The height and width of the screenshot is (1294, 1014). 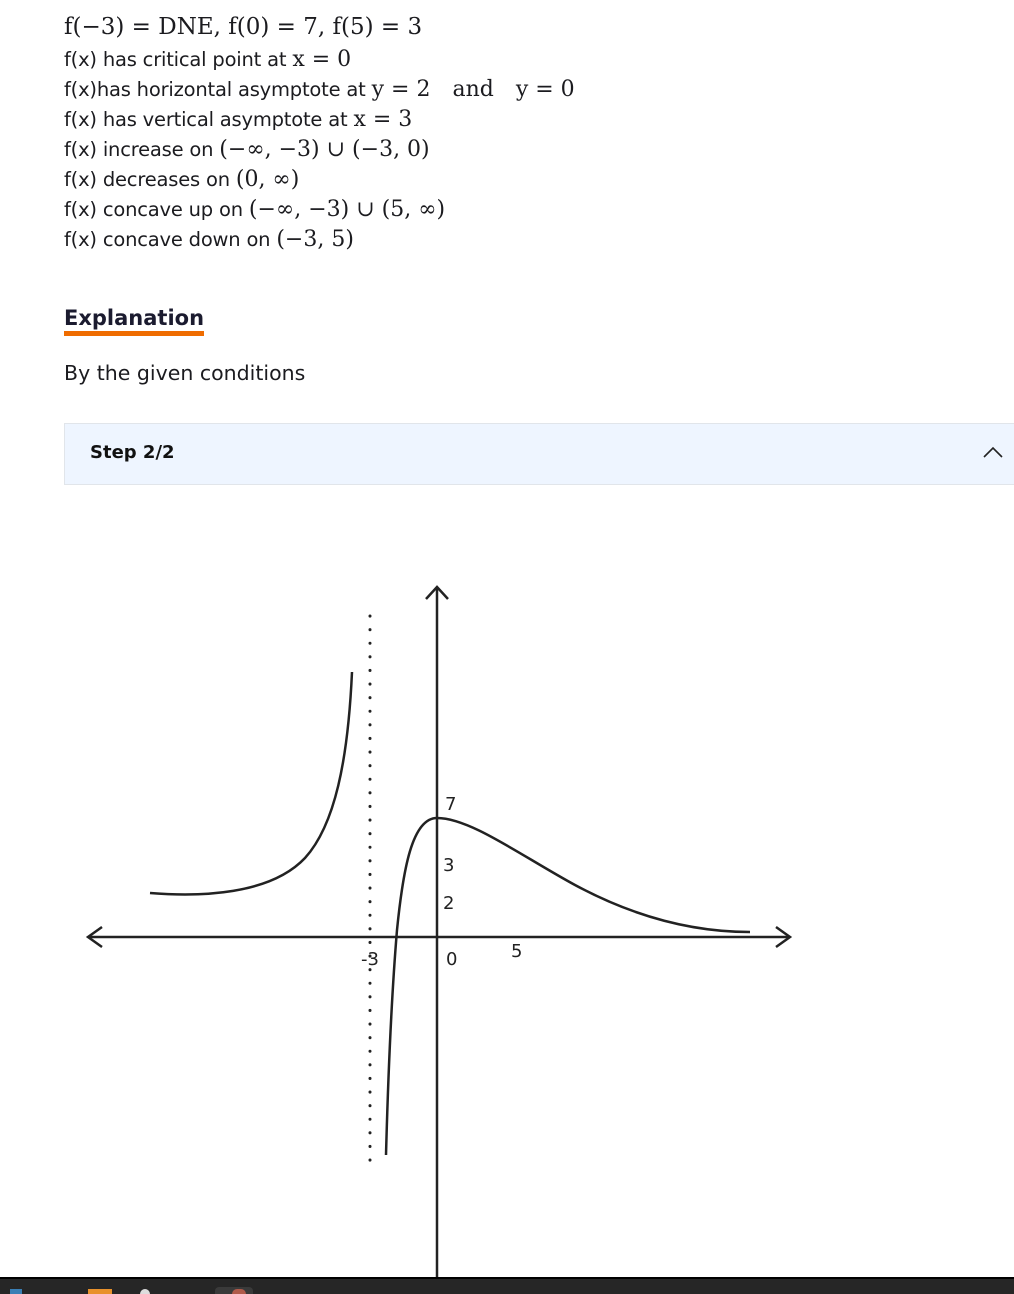 I want to click on label-x-neg3: -3, so click(x=370, y=959).